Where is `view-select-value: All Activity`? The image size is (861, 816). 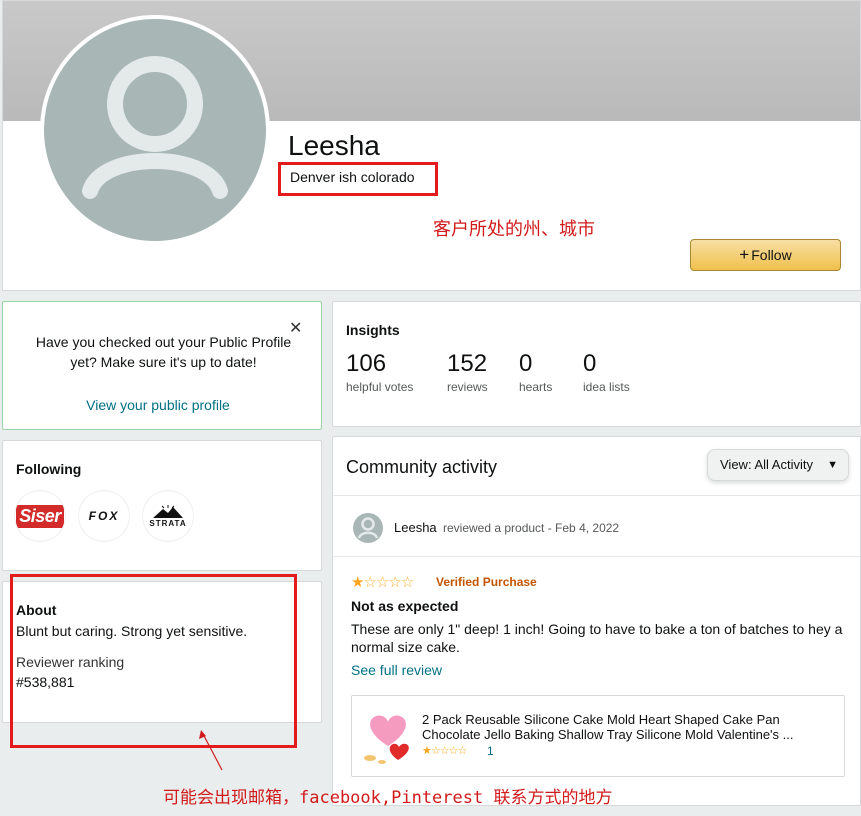 view-select-value: All Activity is located at coordinates (783, 464).